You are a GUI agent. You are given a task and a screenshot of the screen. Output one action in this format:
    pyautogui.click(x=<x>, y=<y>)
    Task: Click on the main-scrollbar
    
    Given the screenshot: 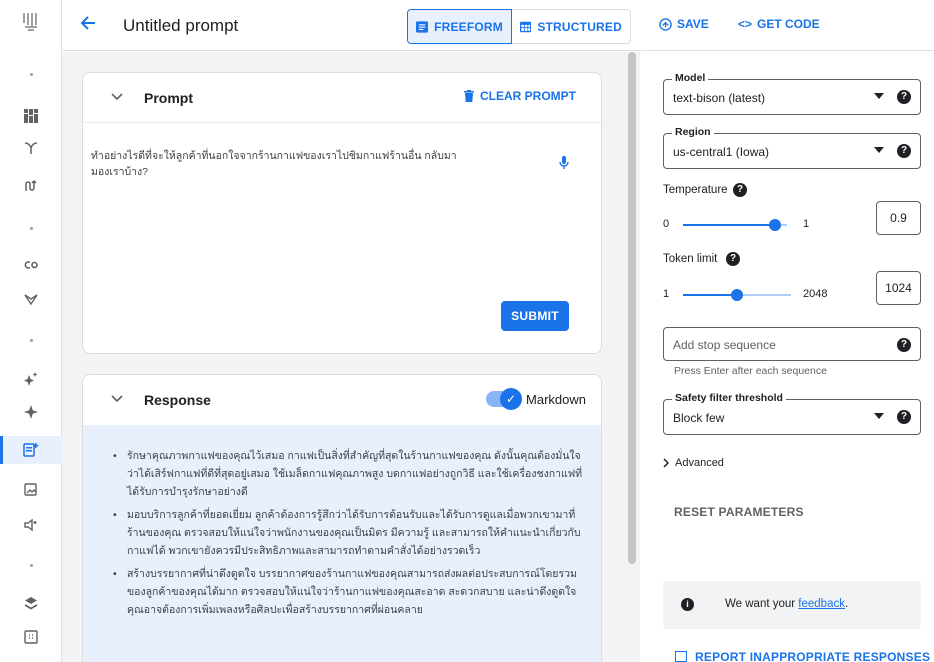 What is the action you would take?
    pyautogui.click(x=632, y=308)
    